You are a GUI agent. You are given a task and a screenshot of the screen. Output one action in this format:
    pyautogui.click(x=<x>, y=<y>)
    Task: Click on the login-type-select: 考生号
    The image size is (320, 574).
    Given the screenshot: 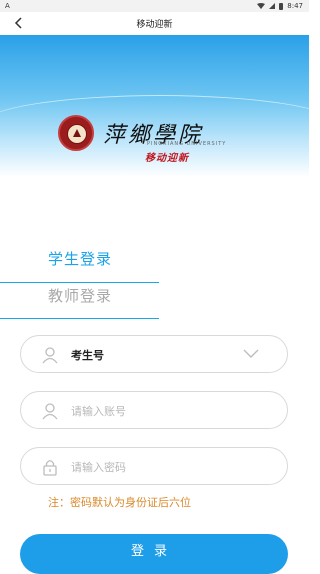 What is the action you would take?
    pyautogui.click(x=154, y=354)
    